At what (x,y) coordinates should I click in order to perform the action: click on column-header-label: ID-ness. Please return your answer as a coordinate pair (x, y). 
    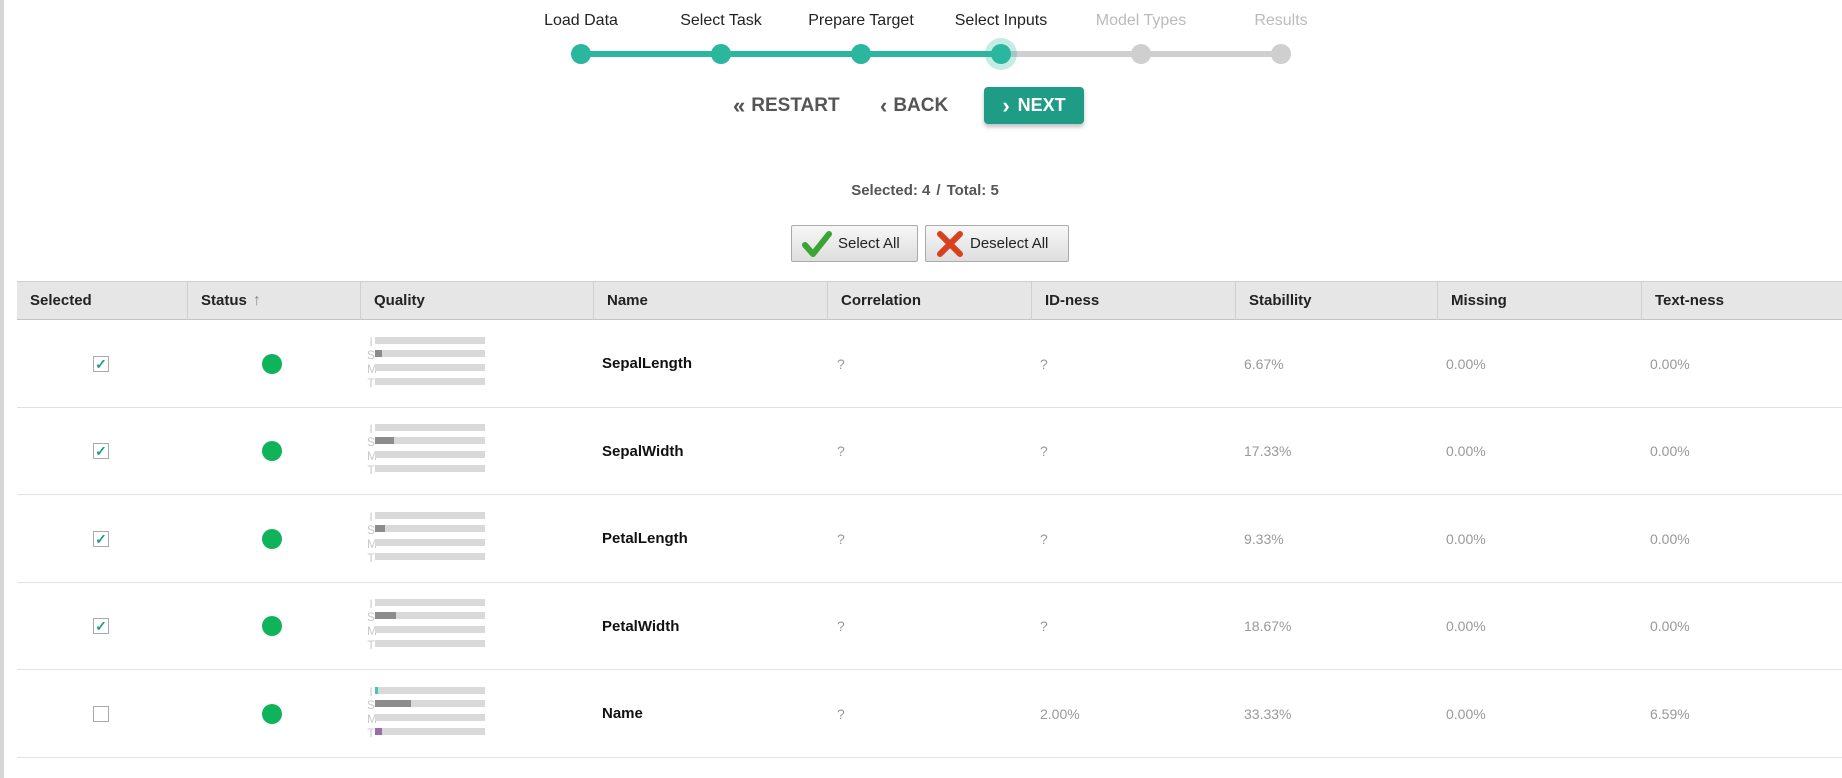
    Looking at the image, I should click on (1072, 300).